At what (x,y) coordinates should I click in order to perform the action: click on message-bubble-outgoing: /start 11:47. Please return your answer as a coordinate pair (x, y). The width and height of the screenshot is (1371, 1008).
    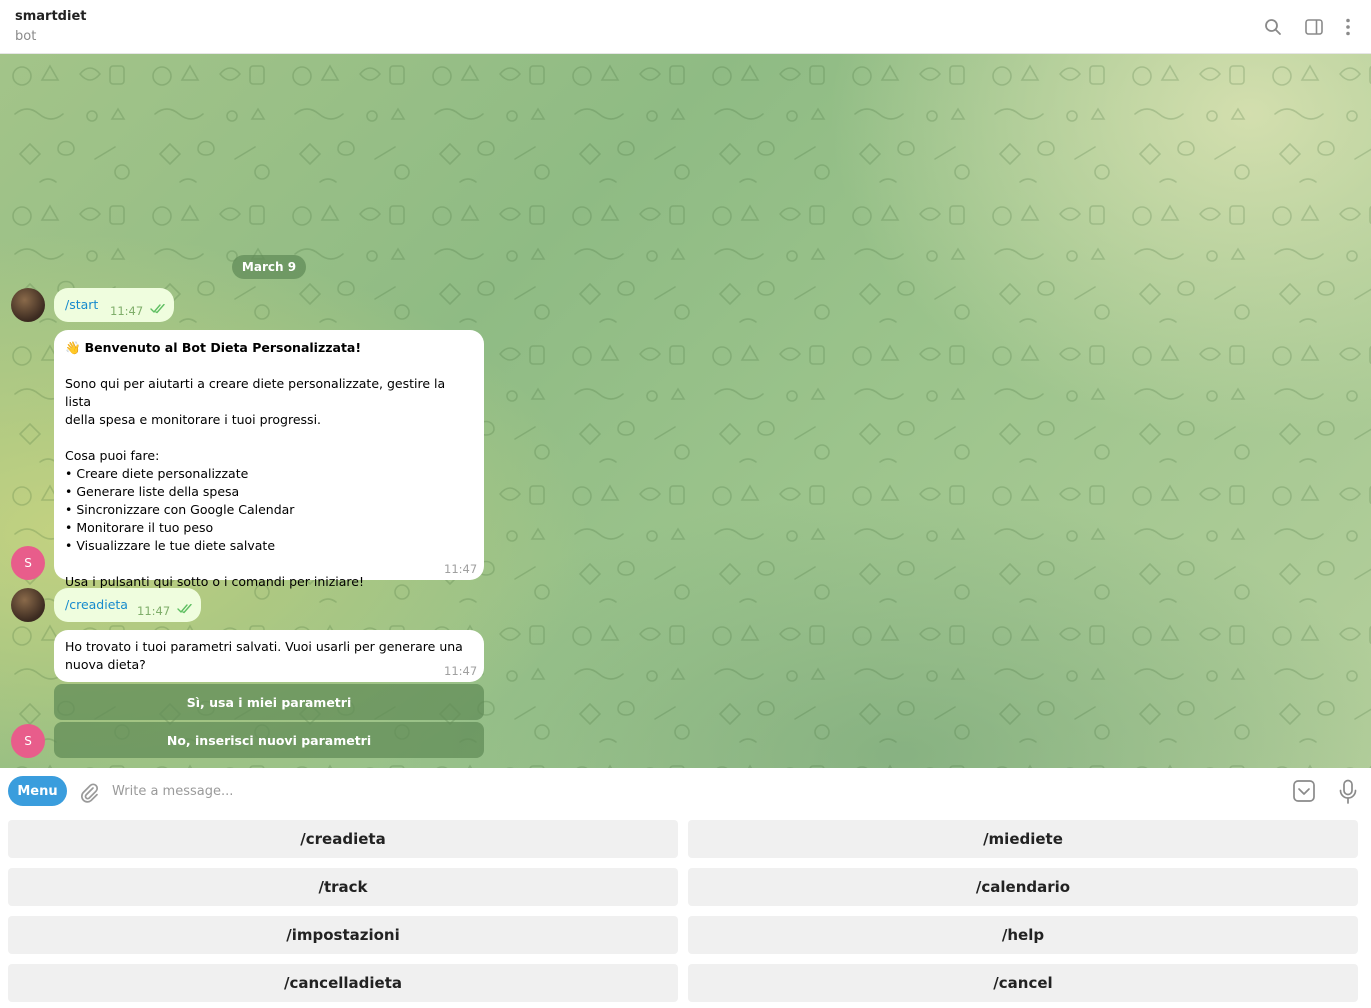
    Looking at the image, I should click on (114, 305).